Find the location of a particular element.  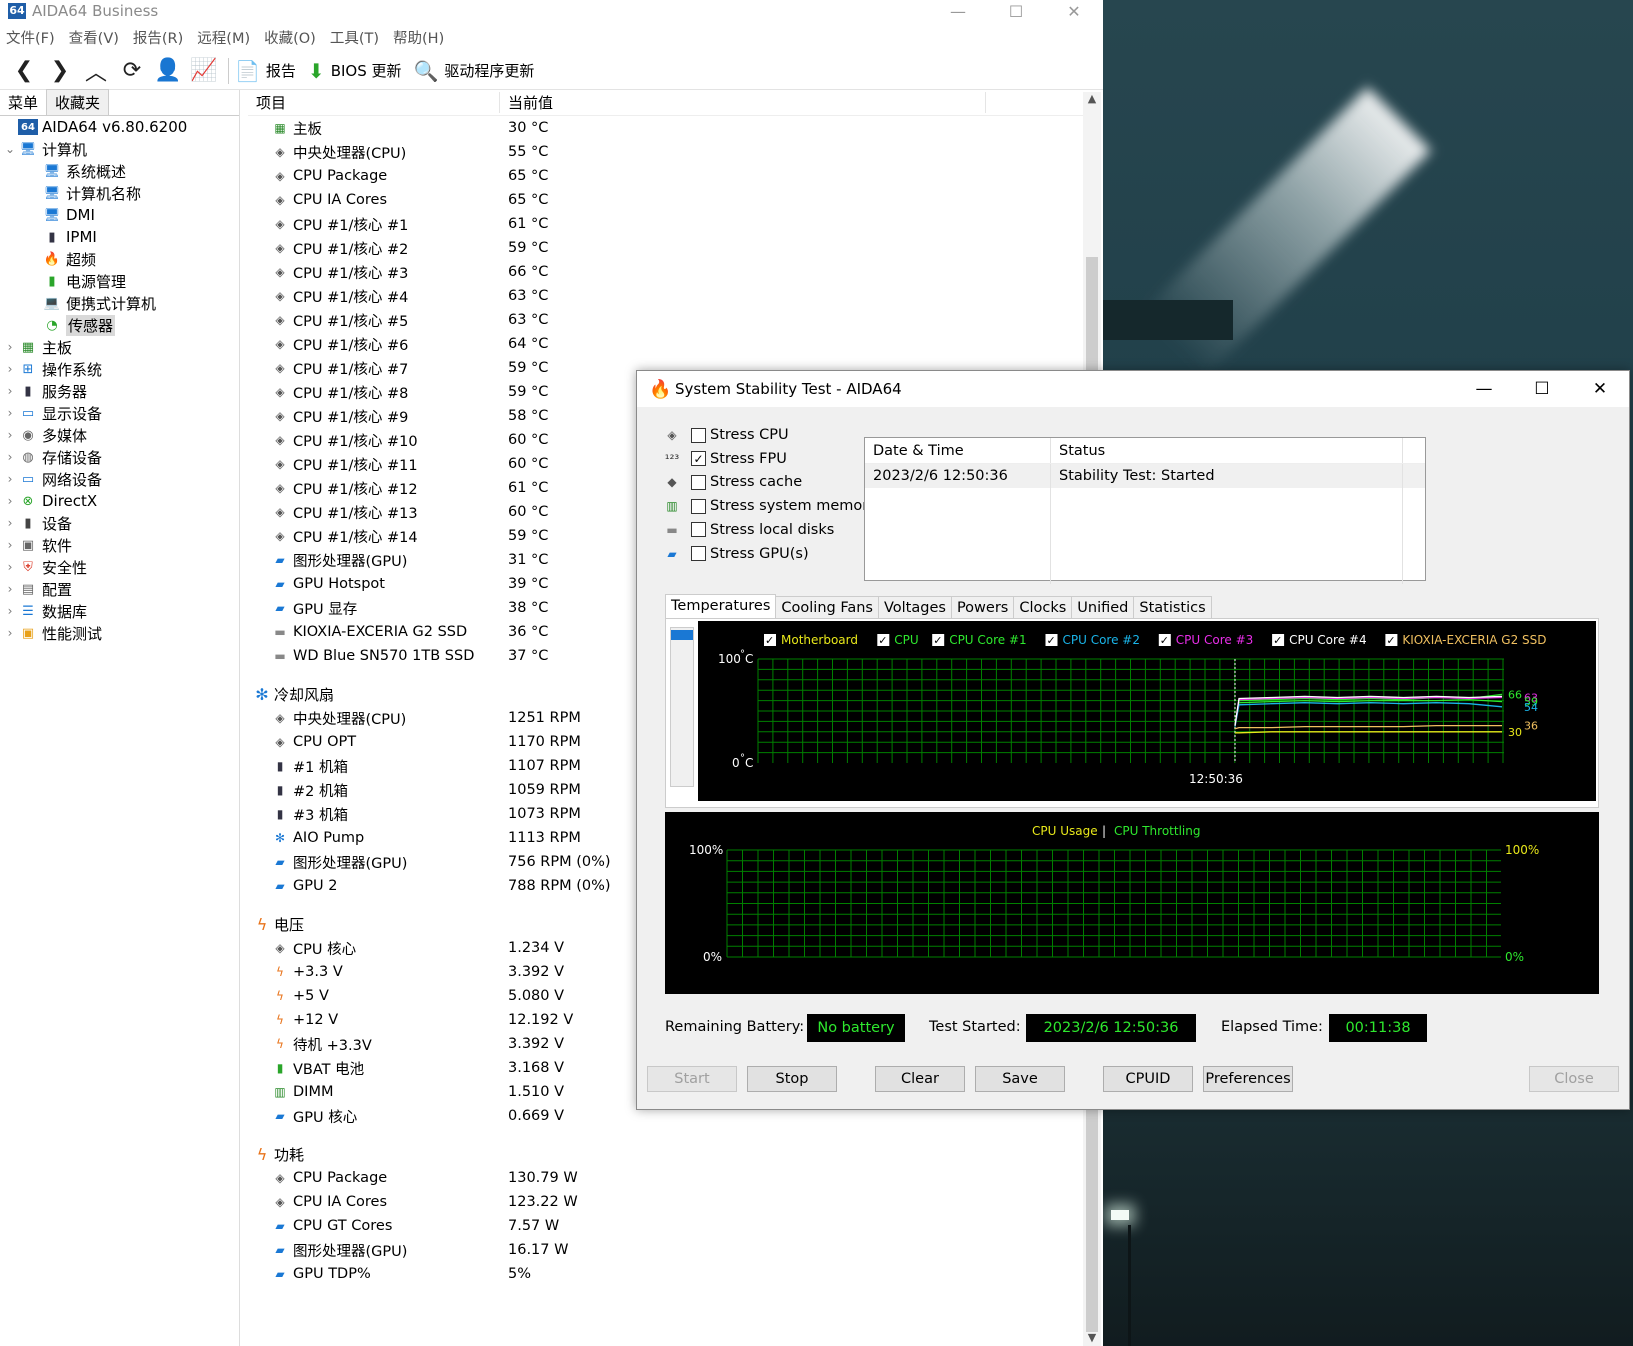

bios-update-button: ⬇ BIOS 更新 is located at coordinates (355, 71).